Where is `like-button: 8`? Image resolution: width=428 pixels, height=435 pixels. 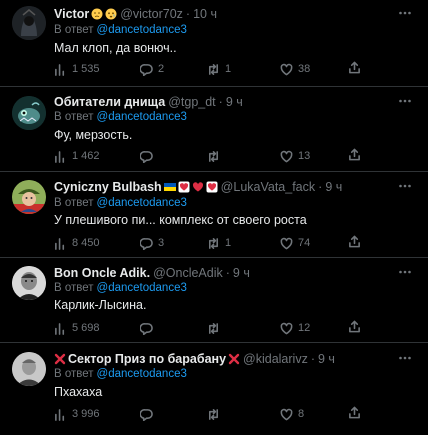 like-button: 8 is located at coordinates (292, 414).